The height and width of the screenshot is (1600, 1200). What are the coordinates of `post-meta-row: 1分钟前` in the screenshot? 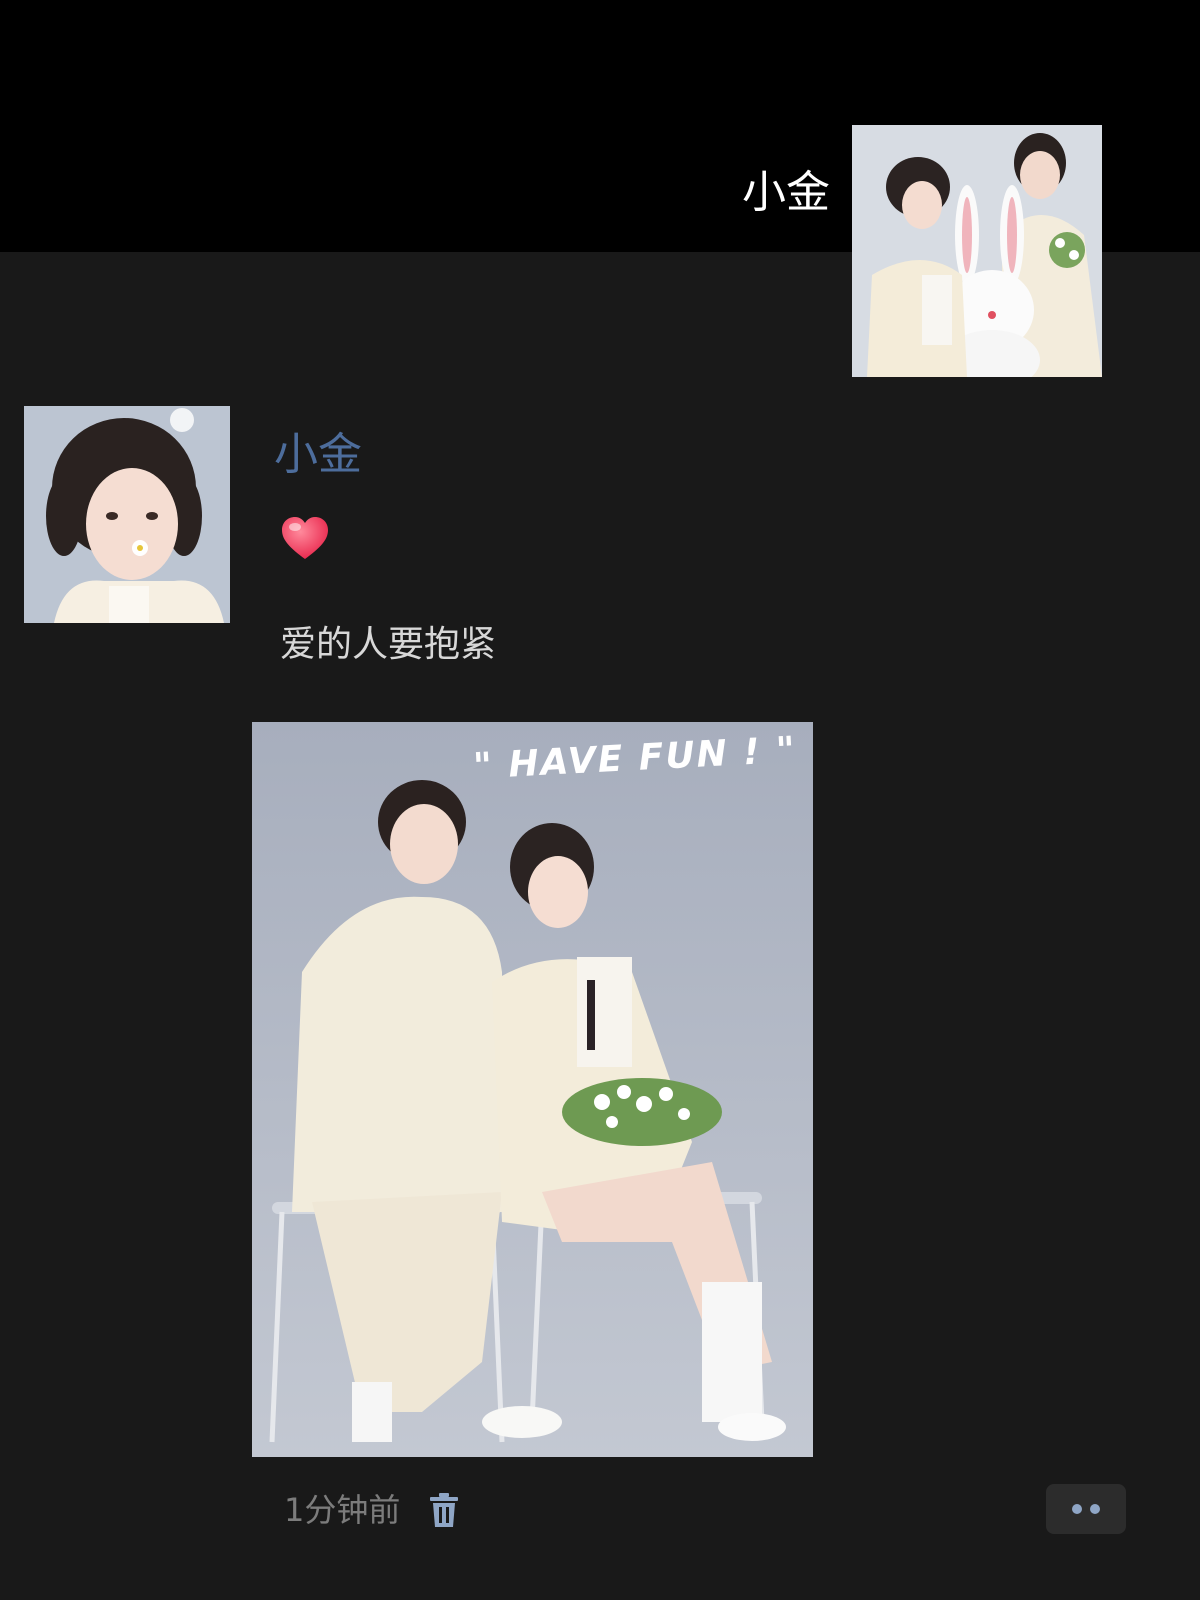 It's located at (371, 1510).